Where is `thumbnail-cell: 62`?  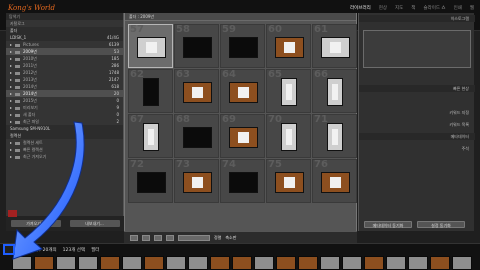
thumbnail-cell: 62 is located at coordinates (150, 91).